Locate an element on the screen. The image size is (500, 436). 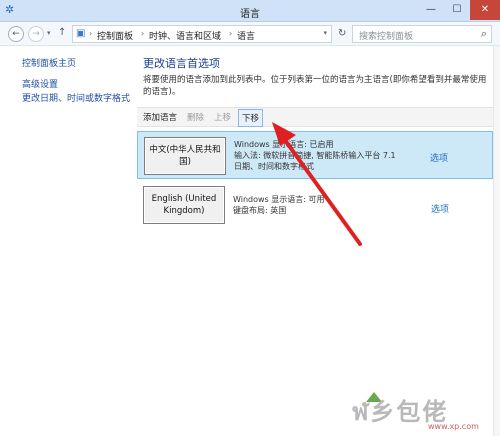
language-toolbar: 添加语言 删除 上移 下移 is located at coordinates (315, 117).